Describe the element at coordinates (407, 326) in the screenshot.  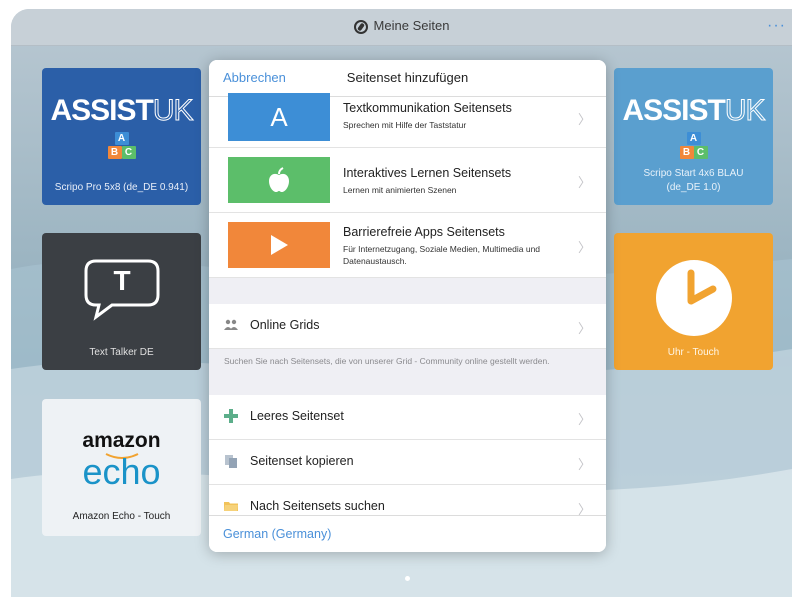
I see `online-grids-item: Online Grids 〉` at that location.